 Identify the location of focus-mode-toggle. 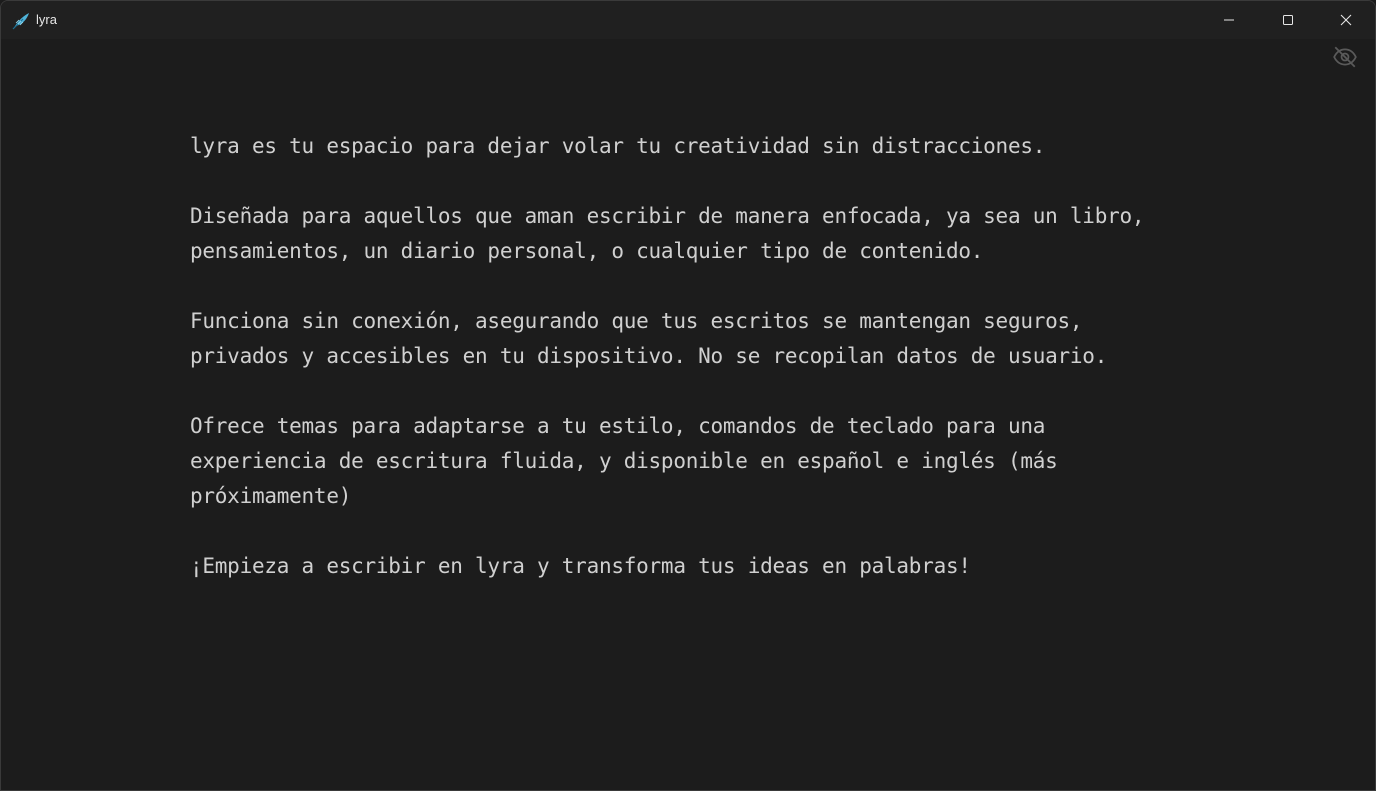
(1345, 59).